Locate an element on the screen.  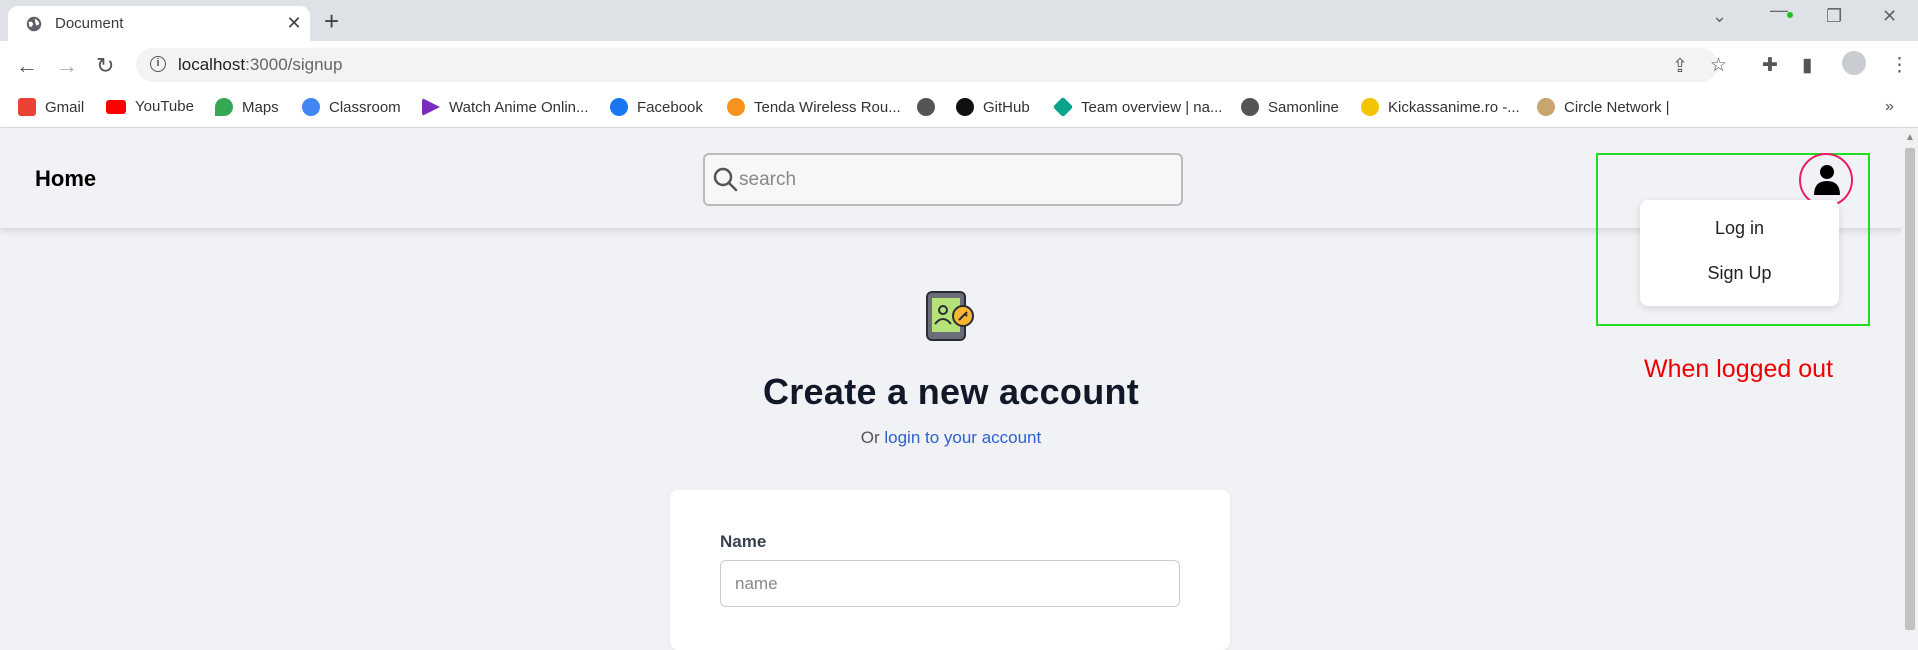
user-menu-button is located at coordinates (1826, 180).